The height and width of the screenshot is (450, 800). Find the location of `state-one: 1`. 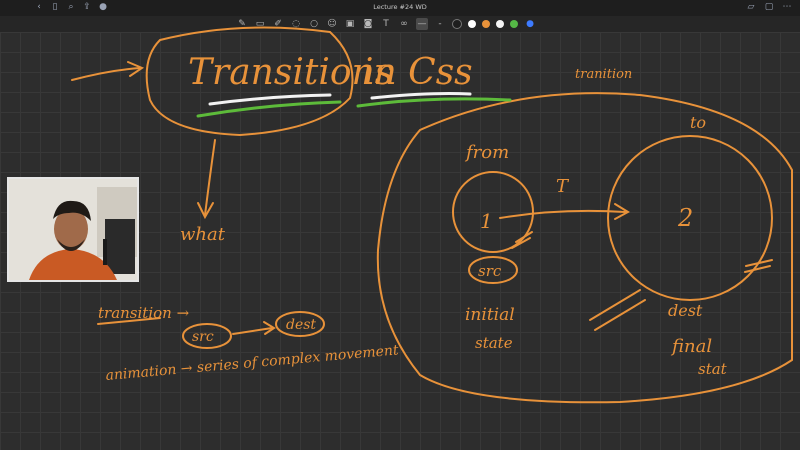

state-one: 1 is located at coordinates (486, 221).